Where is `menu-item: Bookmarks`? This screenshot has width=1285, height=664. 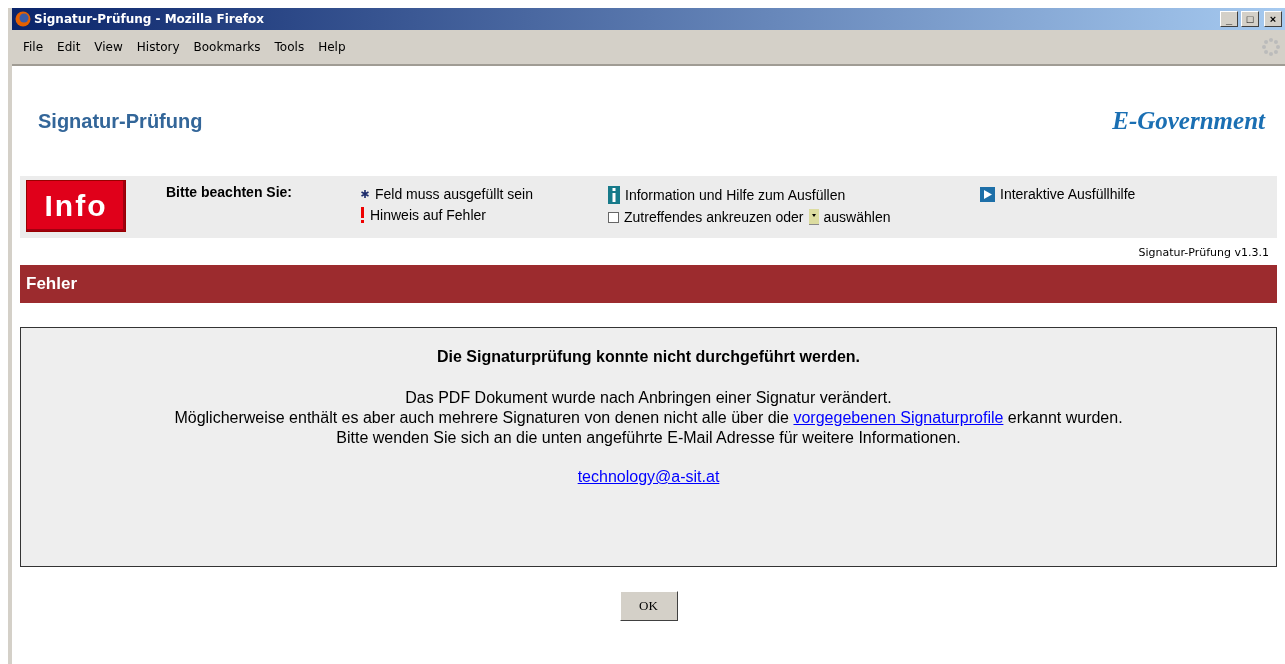
menu-item: Bookmarks is located at coordinates (227, 47).